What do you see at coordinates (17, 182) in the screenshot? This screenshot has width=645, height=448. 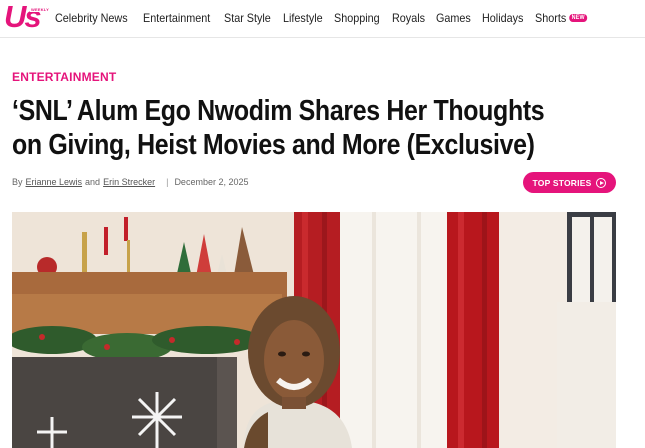 I see `byline-prefix: By` at bounding box center [17, 182].